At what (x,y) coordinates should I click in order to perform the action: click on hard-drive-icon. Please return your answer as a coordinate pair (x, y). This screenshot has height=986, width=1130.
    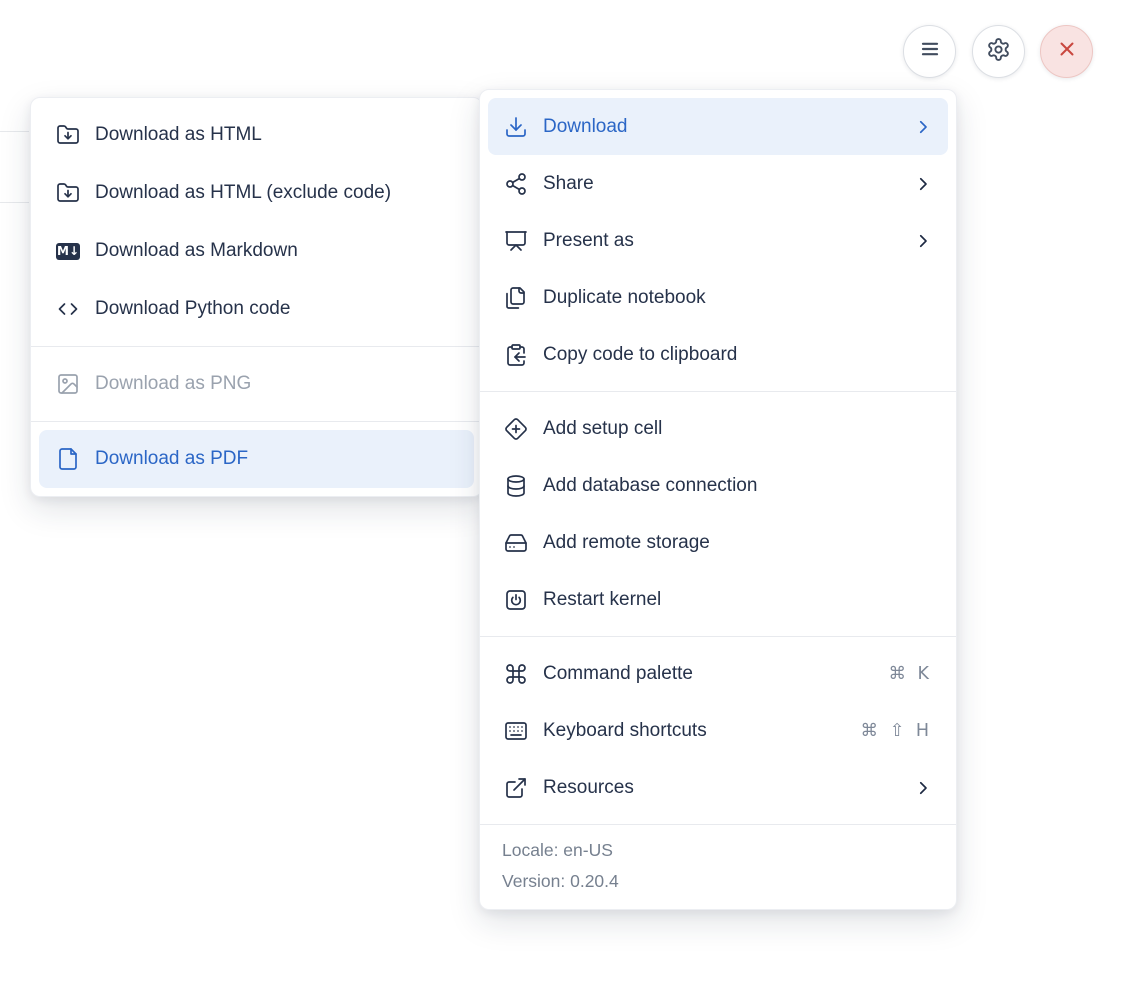
    Looking at the image, I should click on (516, 543).